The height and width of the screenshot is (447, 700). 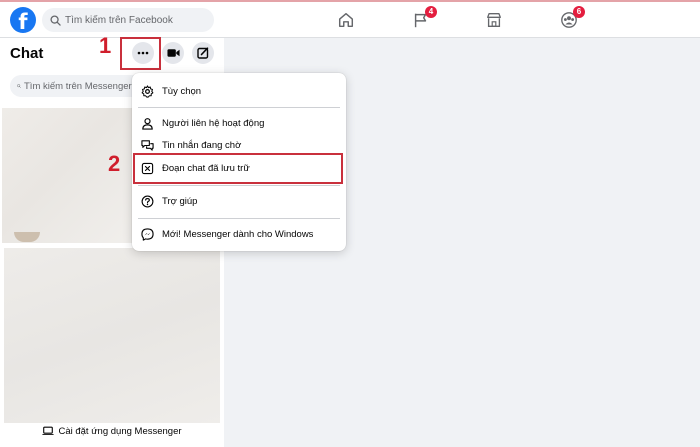 What do you see at coordinates (180, 201) in the screenshot?
I see `menu-item-label: Trợ giúp` at bounding box center [180, 201].